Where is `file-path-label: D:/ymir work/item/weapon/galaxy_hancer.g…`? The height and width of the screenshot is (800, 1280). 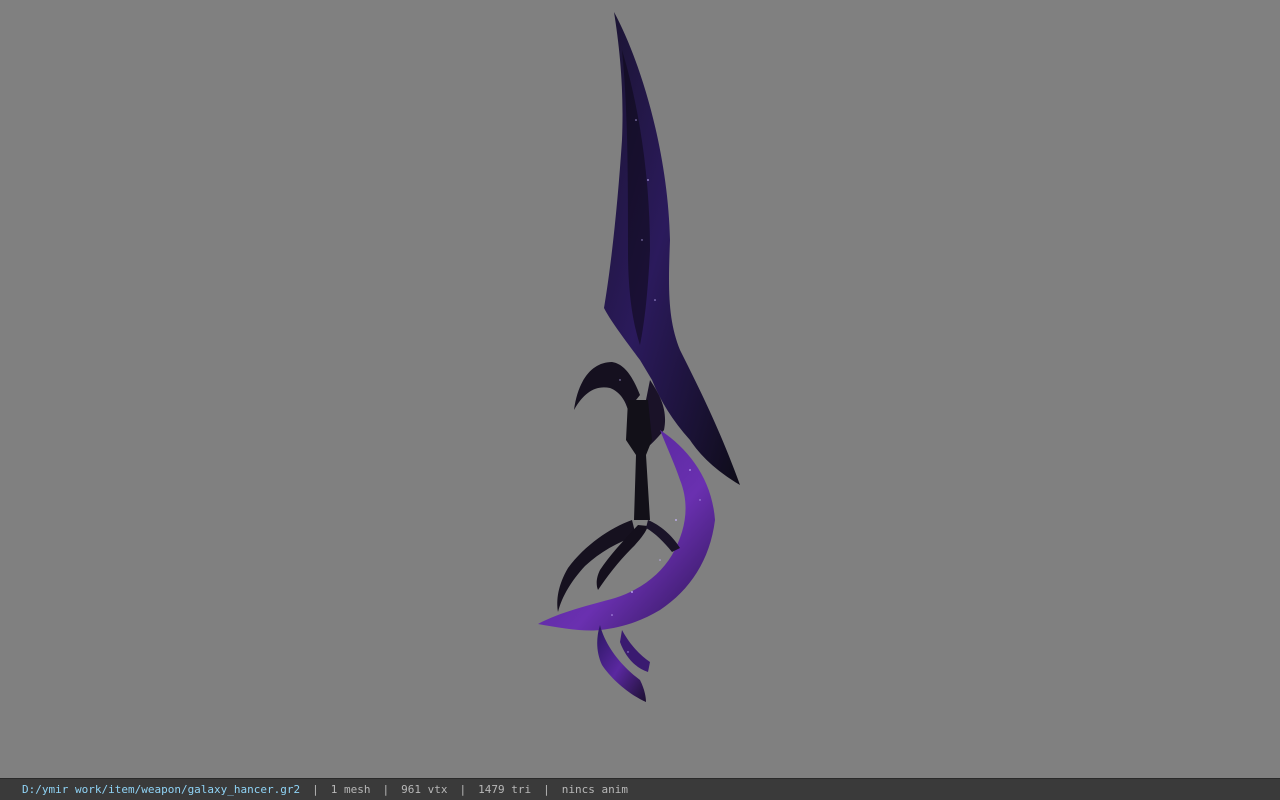
file-path-label: D:/ymir work/item/weapon/galaxy_hancer.g… is located at coordinates (161, 789).